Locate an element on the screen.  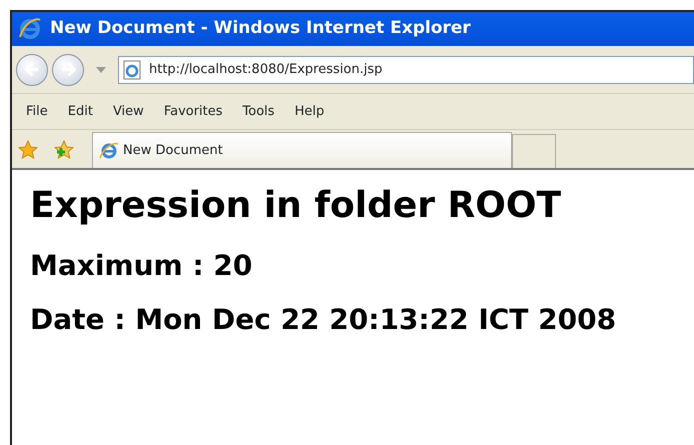
dropdown-caret-icon is located at coordinates (101, 69).